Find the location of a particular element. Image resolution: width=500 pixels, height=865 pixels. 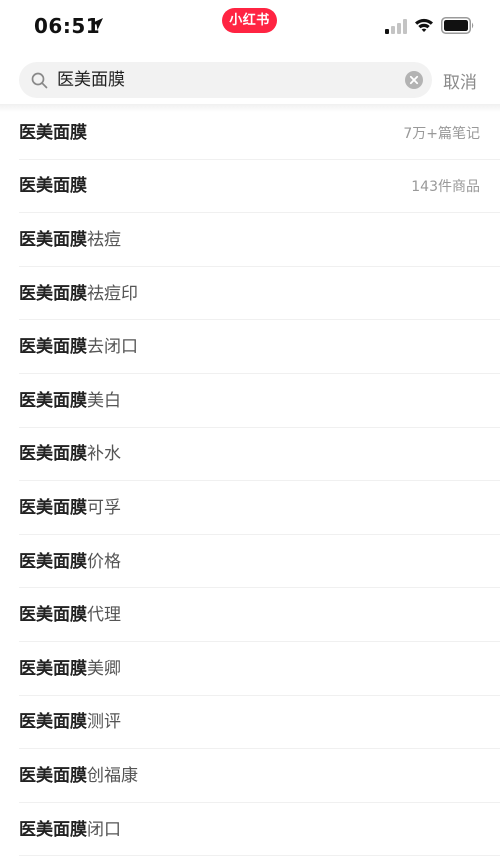

suggestion-item: 医美面膜可孚 is located at coordinates (250, 508).